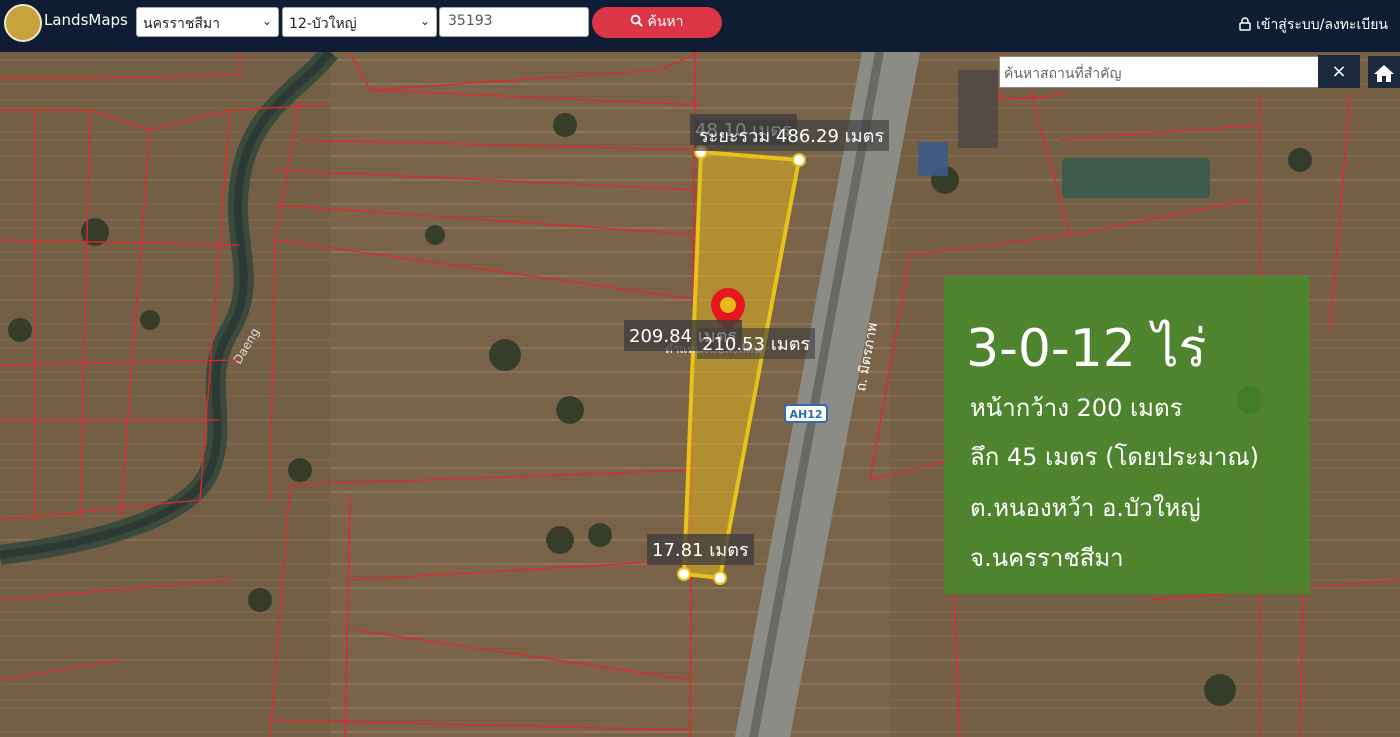 This screenshot has width=1400, height=737. What do you see at coordinates (181, 24) in the screenshot?
I see `province-select-value: นครราชสีมา` at bounding box center [181, 24].